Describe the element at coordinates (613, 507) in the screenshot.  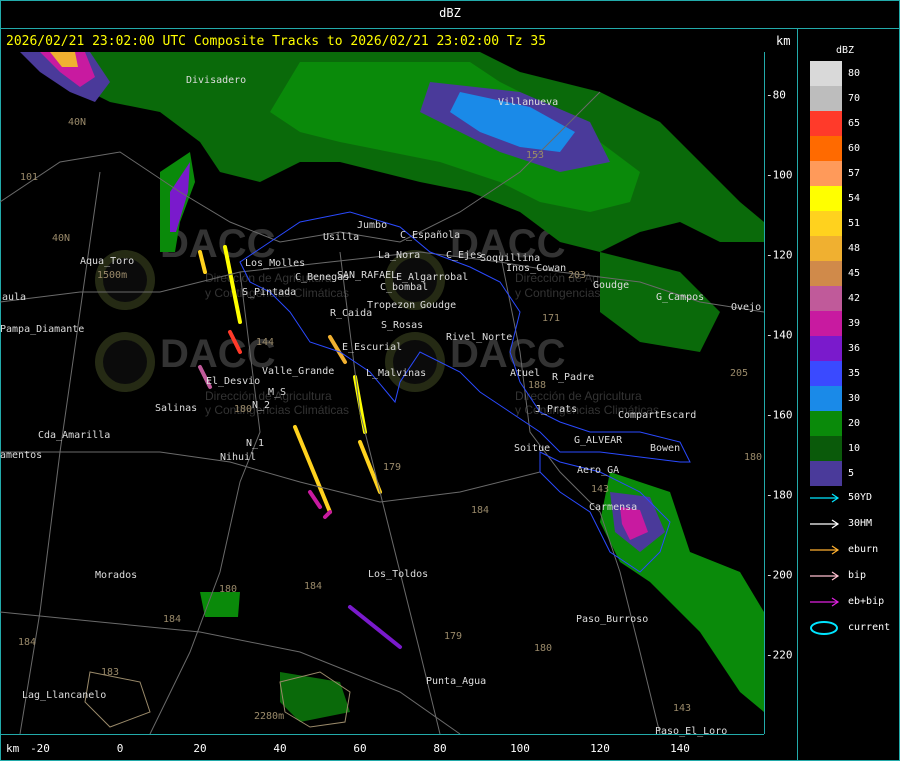
I see `place-label: Carmensa` at that location.